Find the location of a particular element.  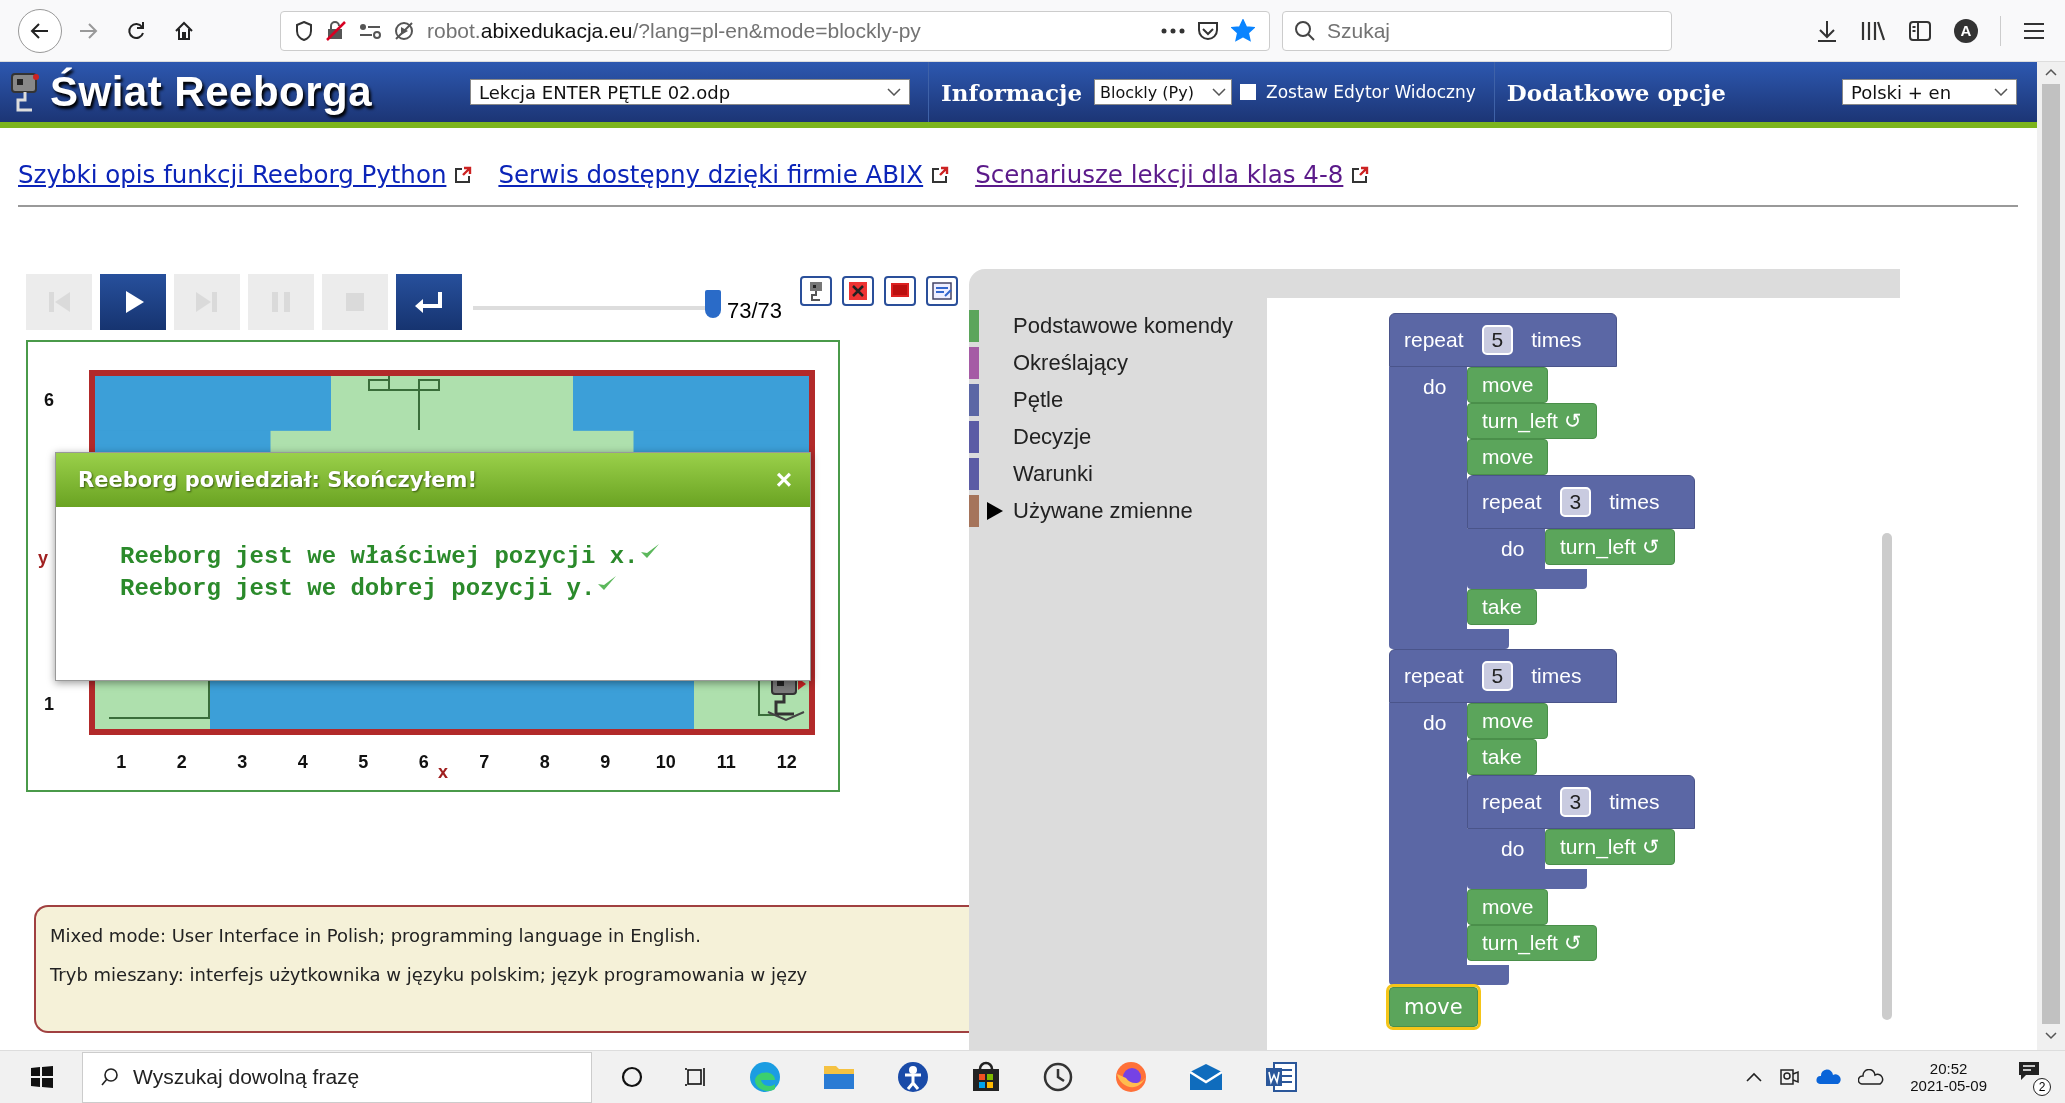

edge-browser-icon is located at coordinates (765, 1077).